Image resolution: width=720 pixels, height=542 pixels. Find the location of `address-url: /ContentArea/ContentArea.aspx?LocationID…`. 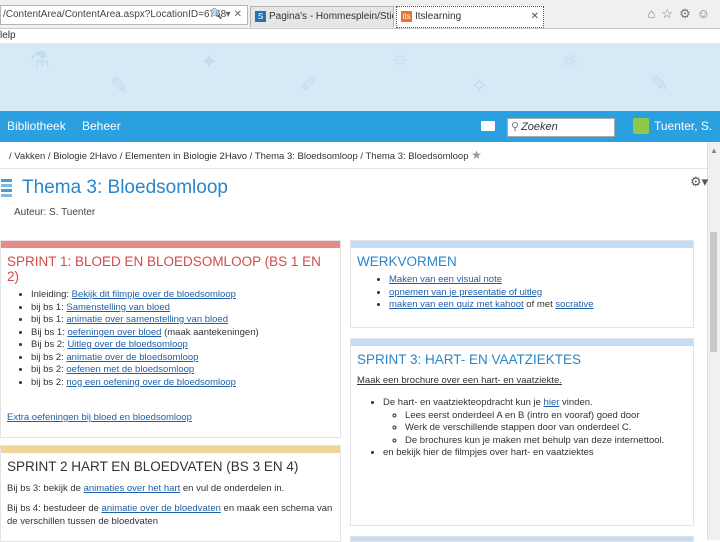

address-url: /ContentArea/ContentArea.aspx?LocationID… is located at coordinates (115, 14).